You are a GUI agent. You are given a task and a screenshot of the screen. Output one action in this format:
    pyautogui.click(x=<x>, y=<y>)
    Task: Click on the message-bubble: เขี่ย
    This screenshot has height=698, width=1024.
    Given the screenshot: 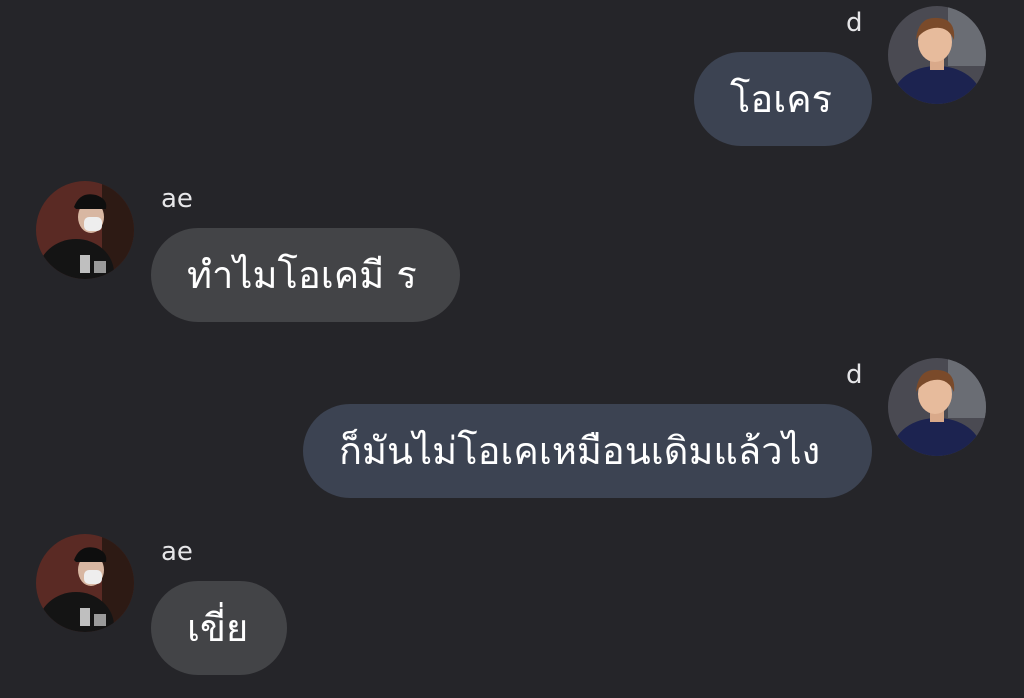 What is the action you would take?
    pyautogui.click(x=219, y=628)
    